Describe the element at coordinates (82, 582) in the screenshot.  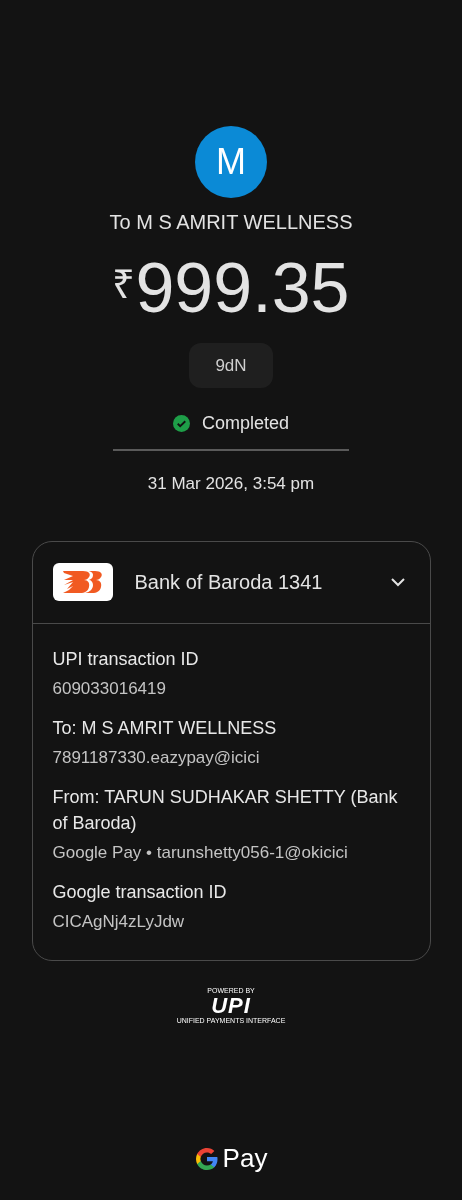
I see `bank-logo` at that location.